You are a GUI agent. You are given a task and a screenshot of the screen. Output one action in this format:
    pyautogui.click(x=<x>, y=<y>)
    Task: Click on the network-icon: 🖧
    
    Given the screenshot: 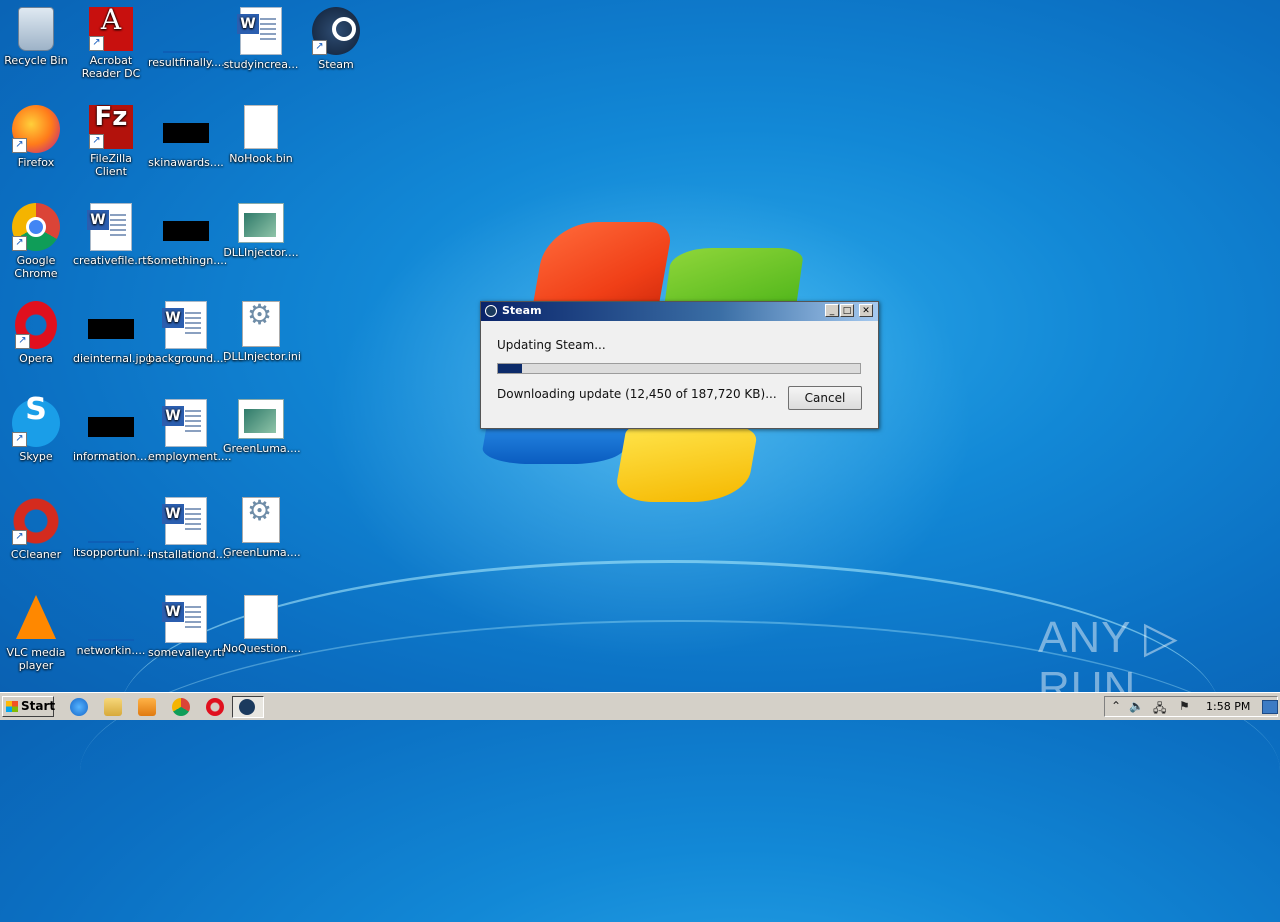 What is the action you would take?
    pyautogui.click(x=1159, y=709)
    